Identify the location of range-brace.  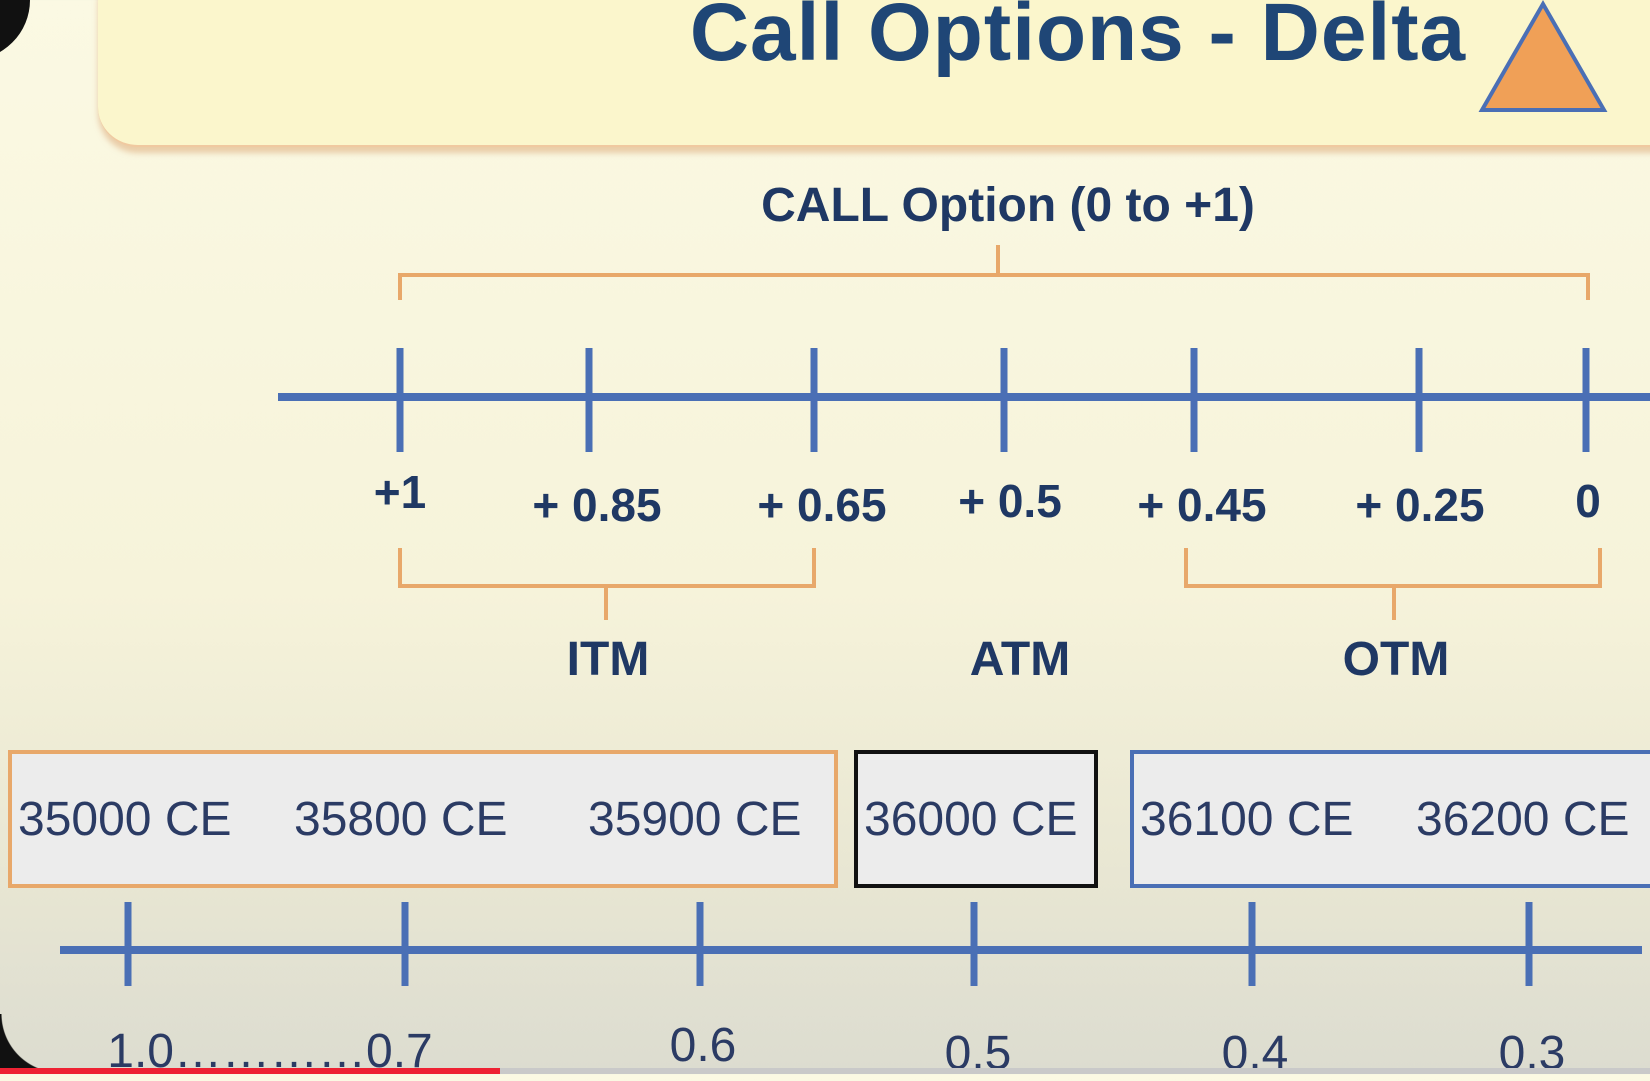
(994, 272).